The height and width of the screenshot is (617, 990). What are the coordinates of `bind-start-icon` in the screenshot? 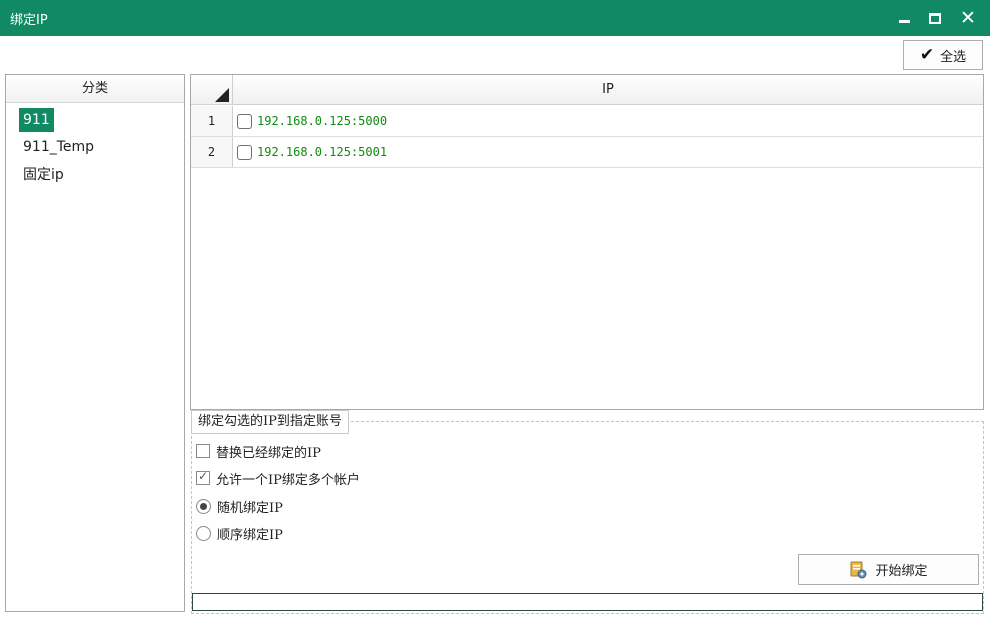 It's located at (858, 569).